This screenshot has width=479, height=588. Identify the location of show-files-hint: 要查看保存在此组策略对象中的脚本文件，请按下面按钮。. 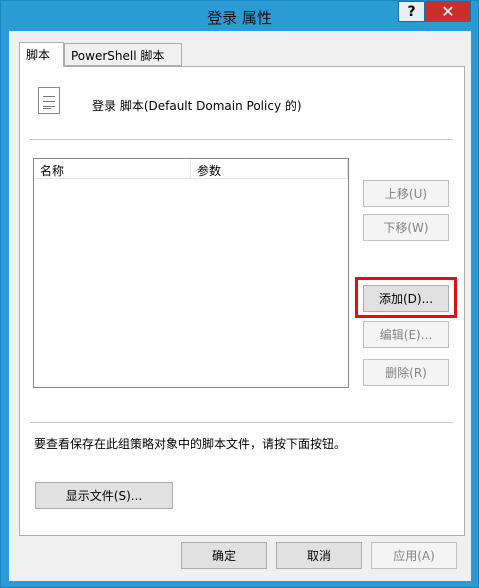
(190, 444).